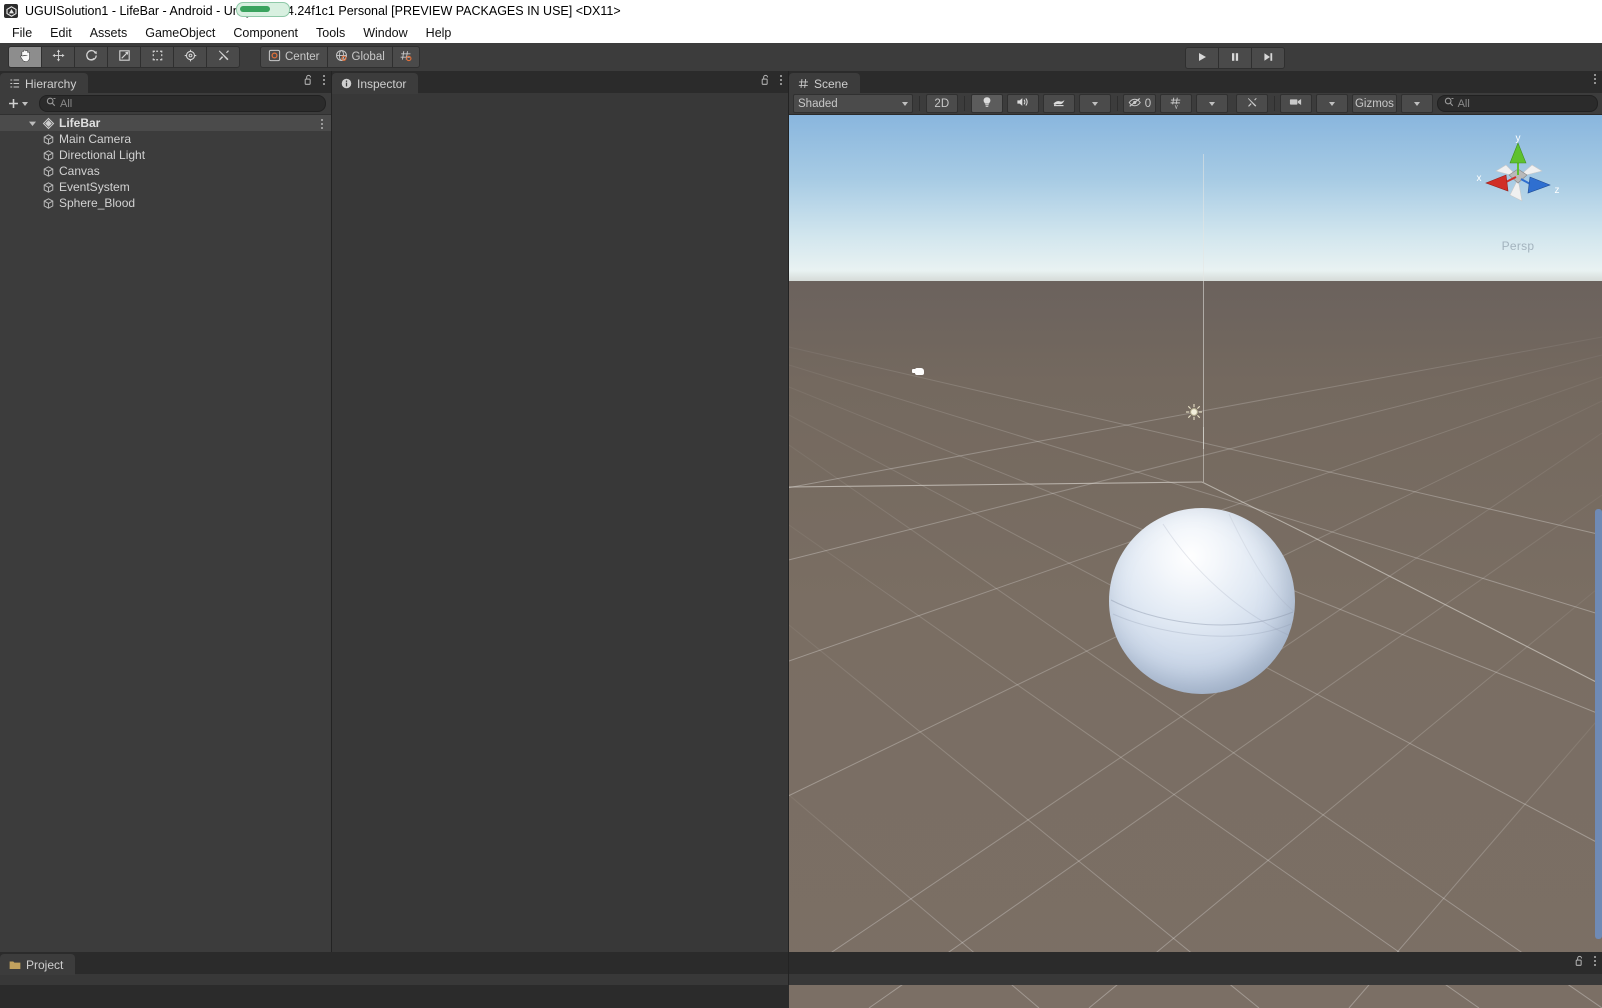  Describe the element at coordinates (45, 964) in the screenshot. I see `tab-project-label: Project` at that location.